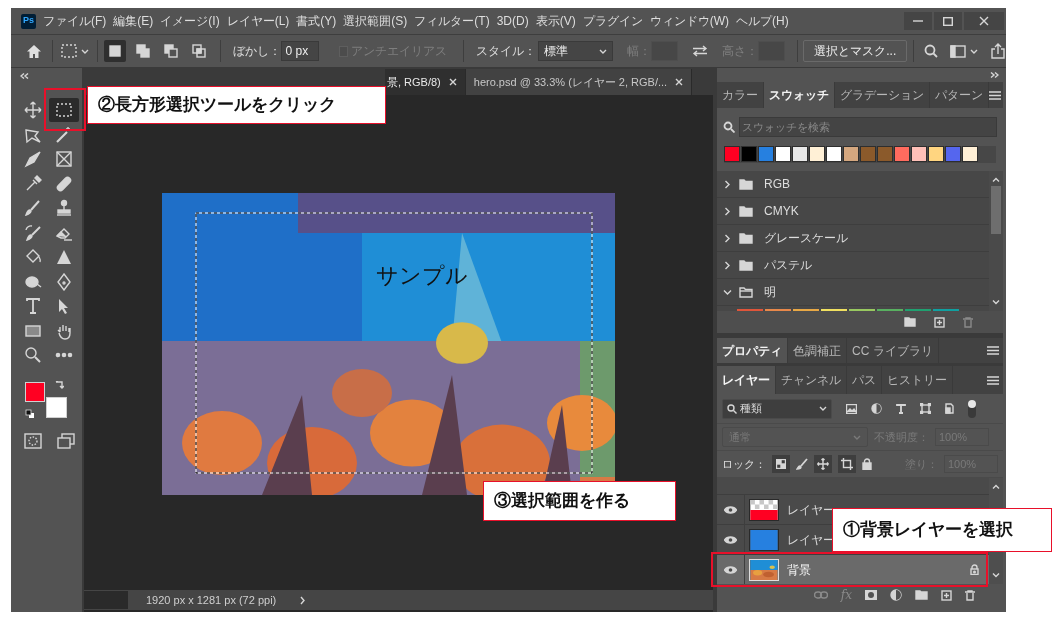 The width and height of the screenshot is (1061, 626). Describe the element at coordinates (788, 265) in the screenshot. I see `swatch-group-name: パステル` at that location.